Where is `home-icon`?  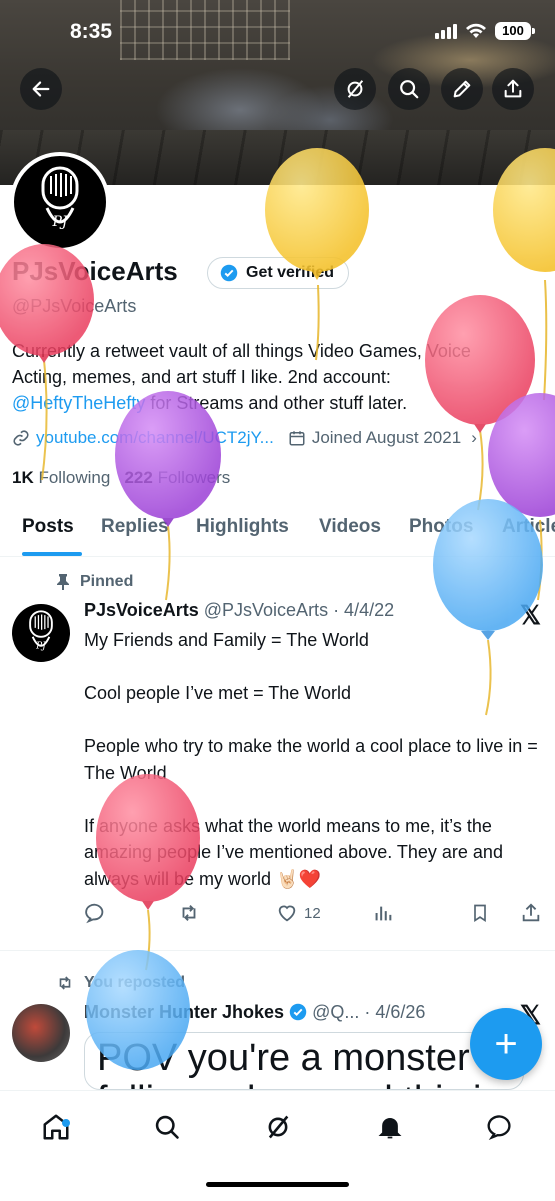 home-icon is located at coordinates (56, 1127).